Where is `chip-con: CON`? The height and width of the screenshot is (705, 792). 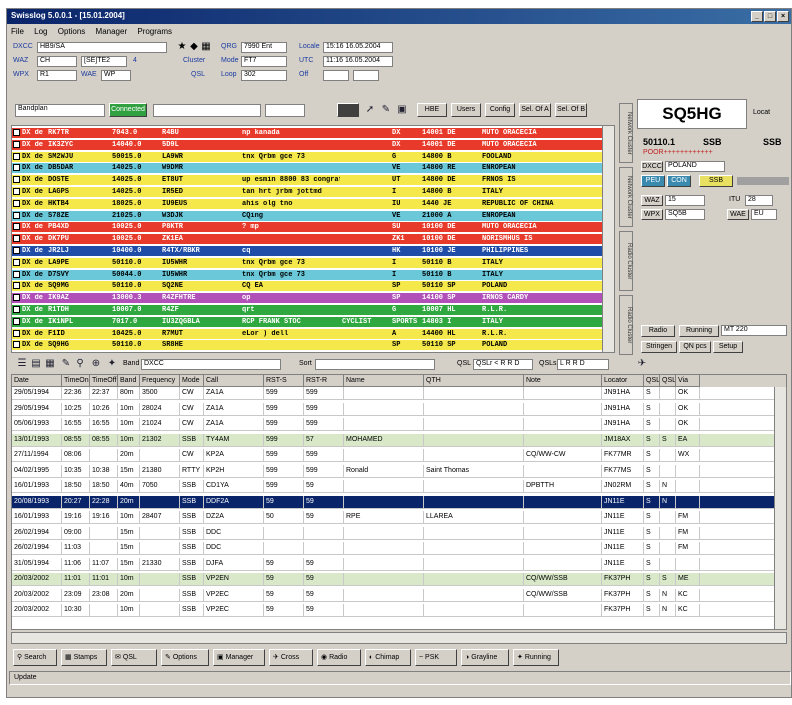 chip-con: CON is located at coordinates (679, 181).